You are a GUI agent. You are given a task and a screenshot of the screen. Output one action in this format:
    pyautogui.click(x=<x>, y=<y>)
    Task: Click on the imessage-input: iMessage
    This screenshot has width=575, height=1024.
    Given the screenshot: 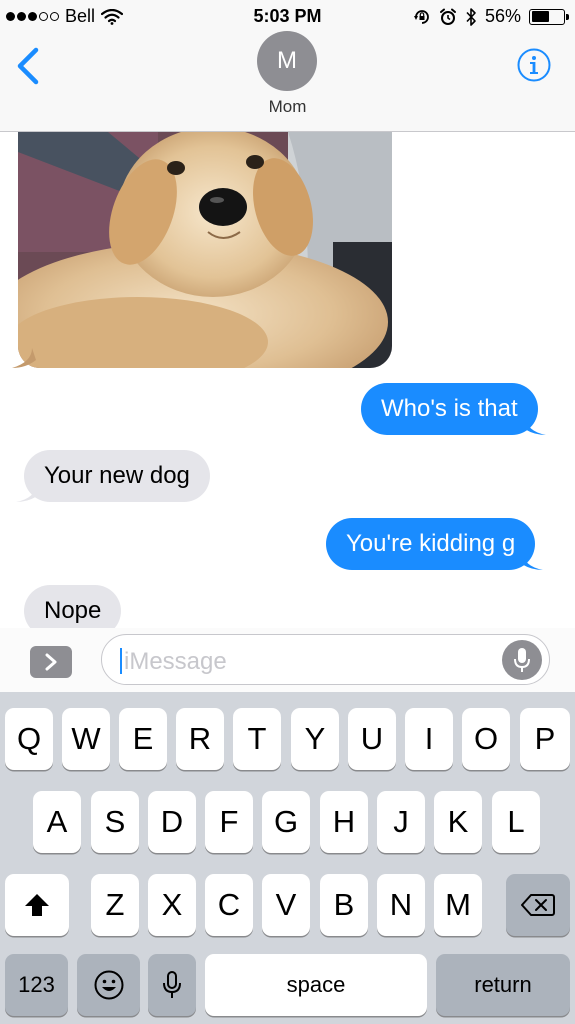 What is the action you would take?
    pyautogui.click(x=325, y=659)
    